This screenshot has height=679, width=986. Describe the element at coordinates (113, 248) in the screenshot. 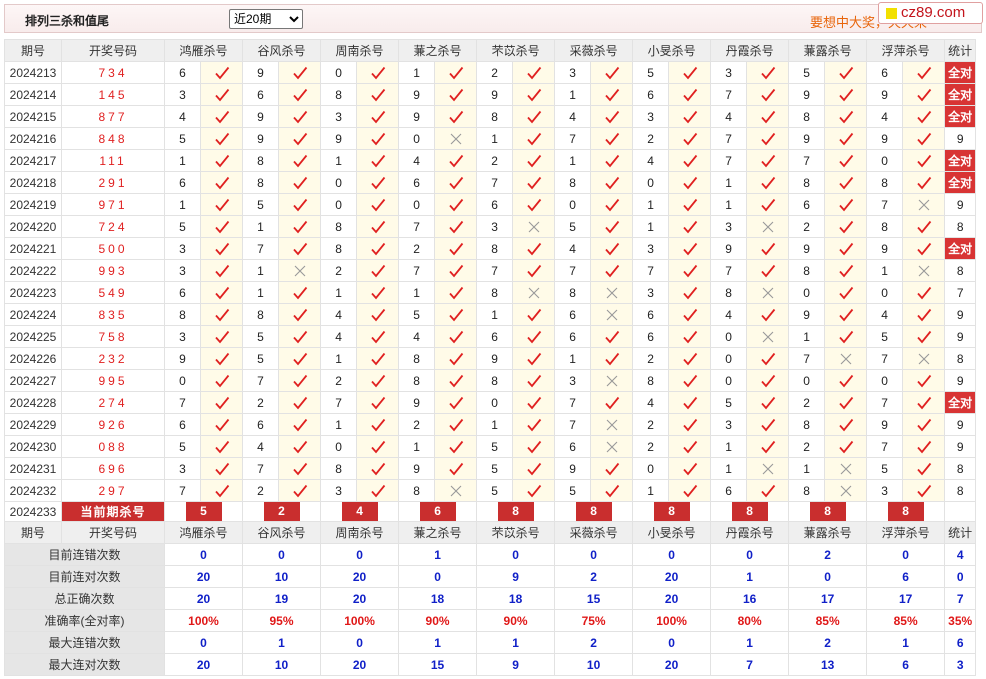

I see `row-draw-number: 500` at that location.